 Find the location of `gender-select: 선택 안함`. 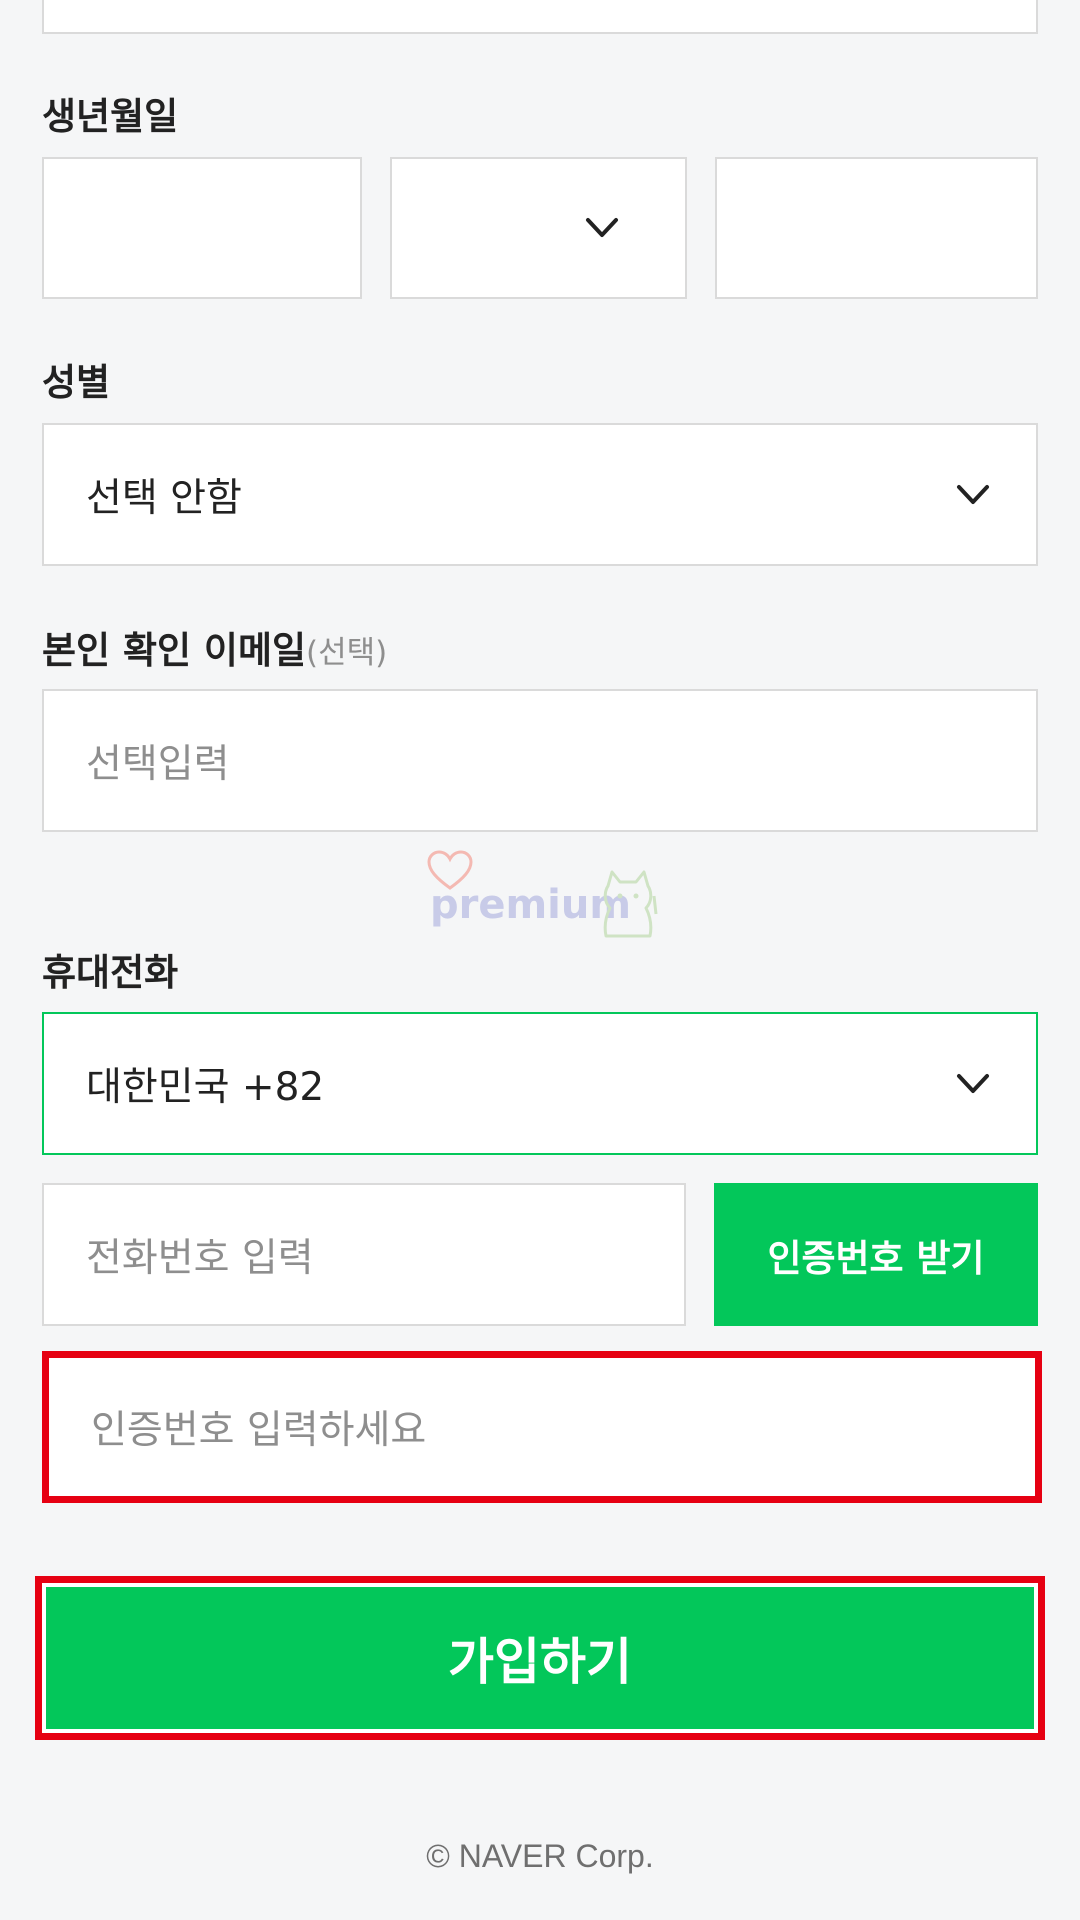

gender-select: 선택 안함 is located at coordinates (540, 494).